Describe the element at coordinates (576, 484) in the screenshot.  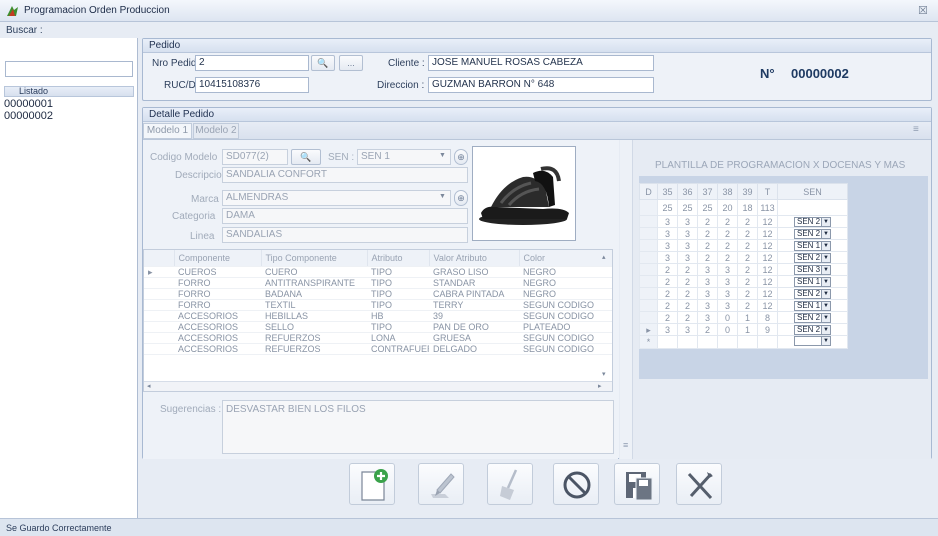
I see `cancel-button` at that location.